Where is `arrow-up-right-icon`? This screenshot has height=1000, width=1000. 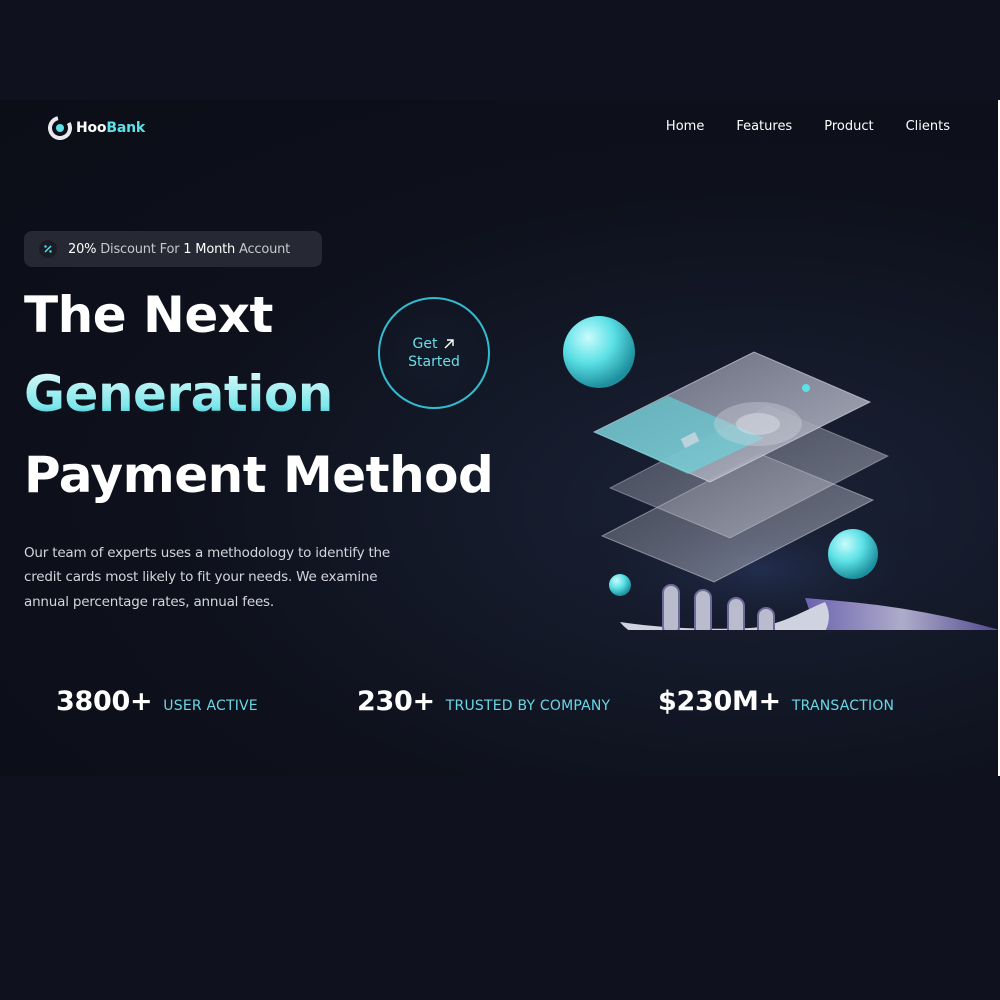 arrow-up-right-icon is located at coordinates (449, 344).